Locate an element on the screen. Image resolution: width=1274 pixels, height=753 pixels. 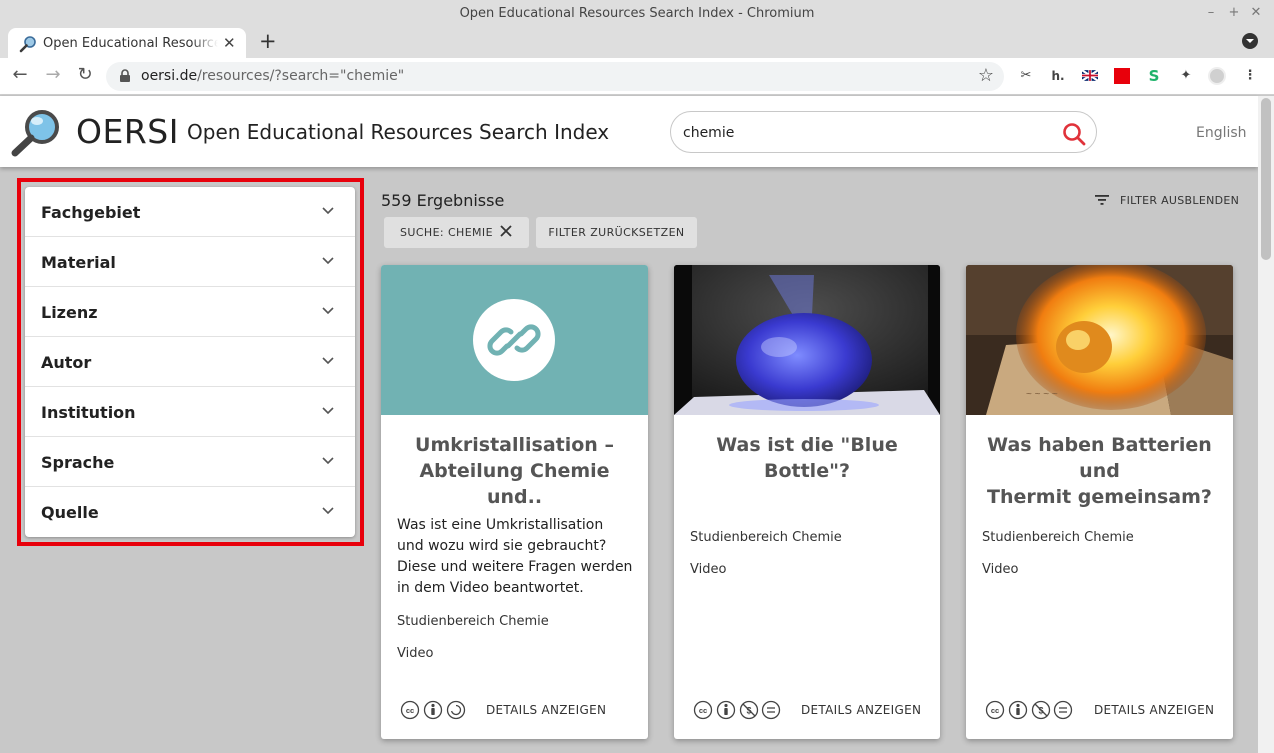
tab-search-icon is located at coordinates (1250, 41).